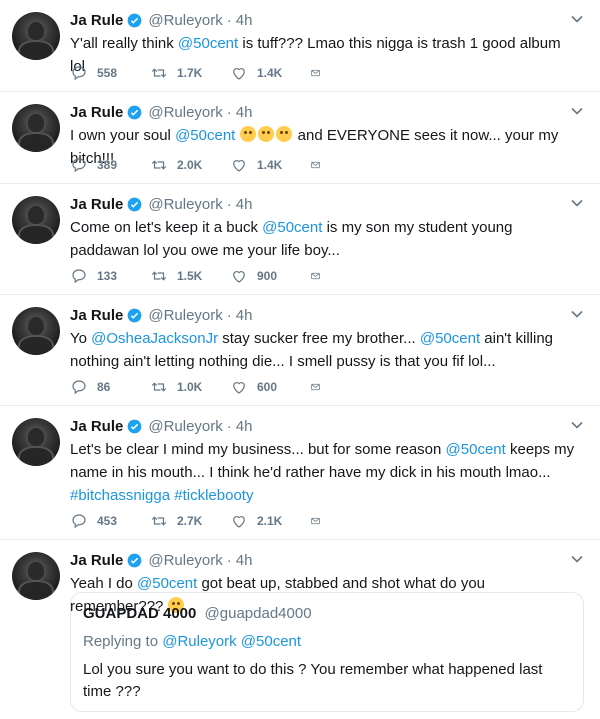 The image size is (600, 719). Describe the element at coordinates (213, 495) in the screenshot. I see `hashtag-link: #ticklebooty` at that location.